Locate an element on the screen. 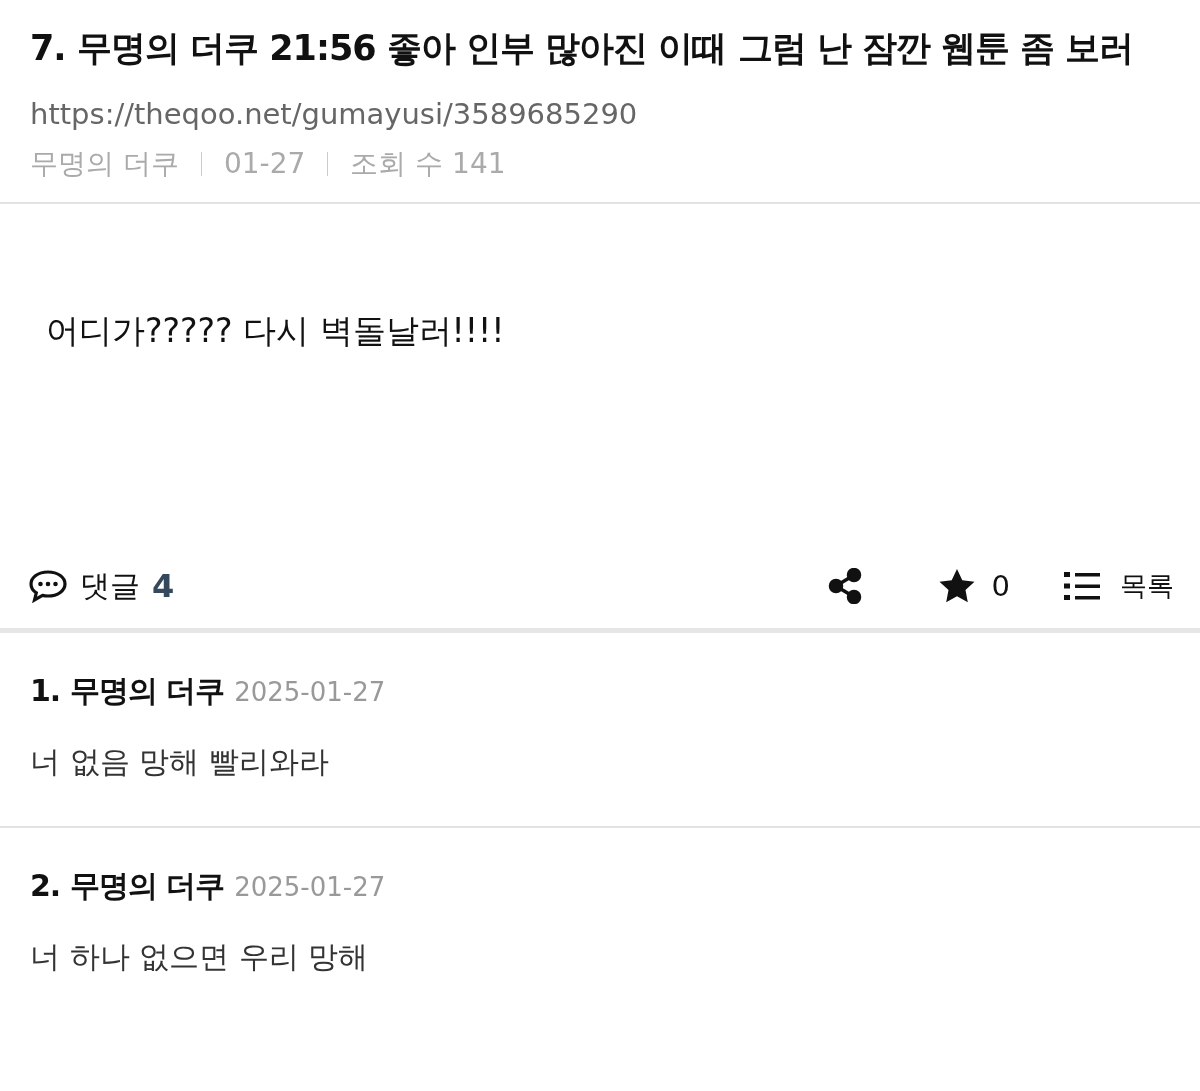 This screenshot has height=1091, width=1200. list-button: 목록 is located at coordinates (1119, 586).